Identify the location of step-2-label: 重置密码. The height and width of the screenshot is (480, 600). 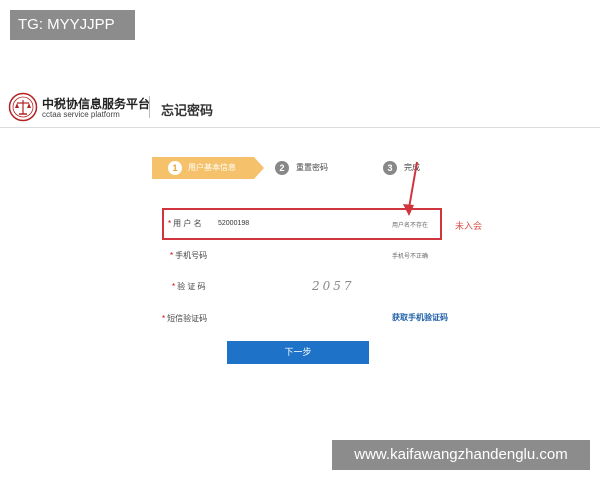
(312, 167).